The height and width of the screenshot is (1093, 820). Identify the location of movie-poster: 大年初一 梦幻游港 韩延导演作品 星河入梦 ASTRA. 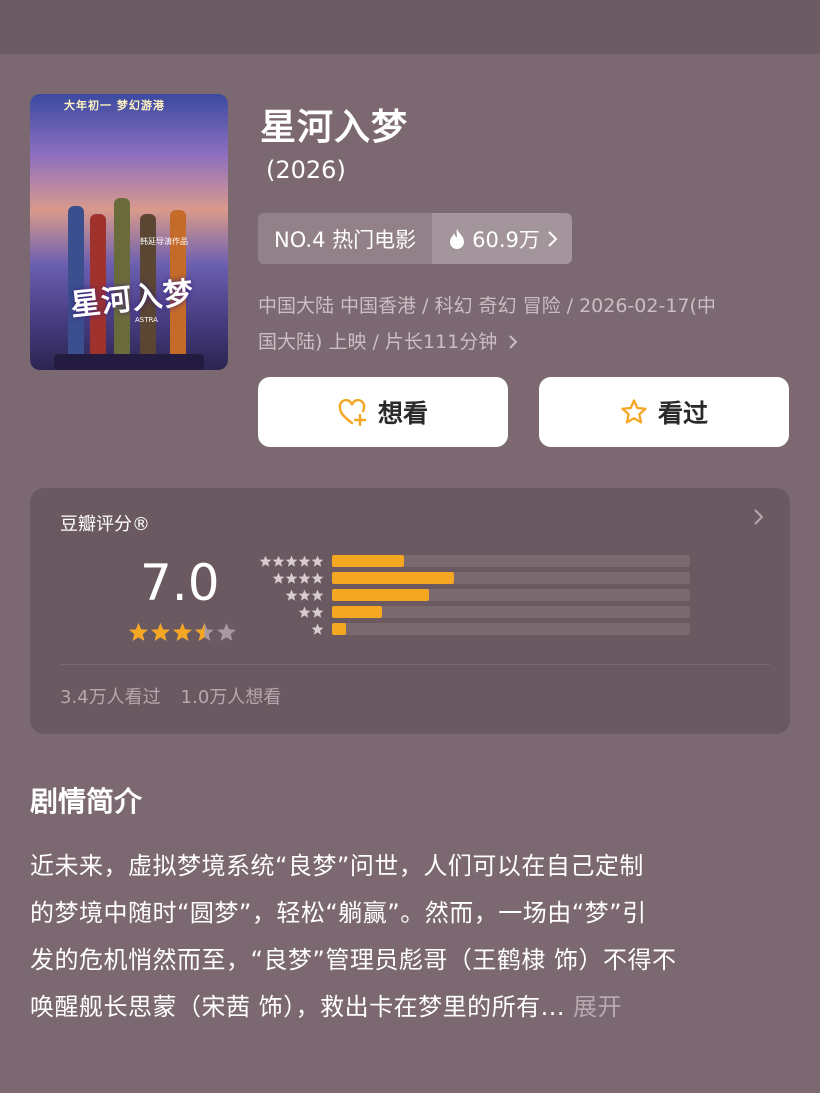
(129, 232).